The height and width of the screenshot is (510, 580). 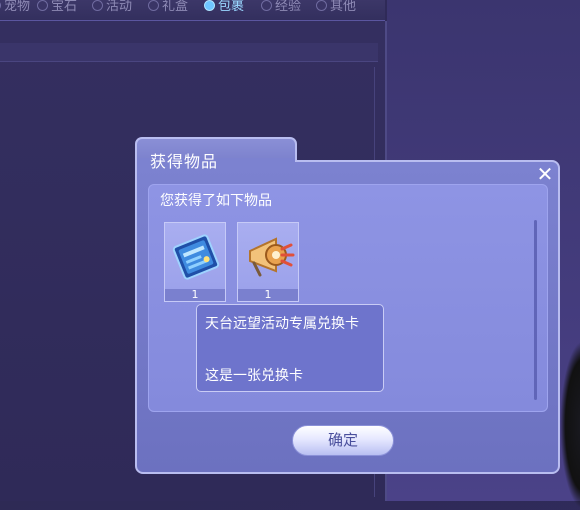 What do you see at coordinates (15, 8) in the screenshot?
I see `tab-pets: 宠物` at bounding box center [15, 8].